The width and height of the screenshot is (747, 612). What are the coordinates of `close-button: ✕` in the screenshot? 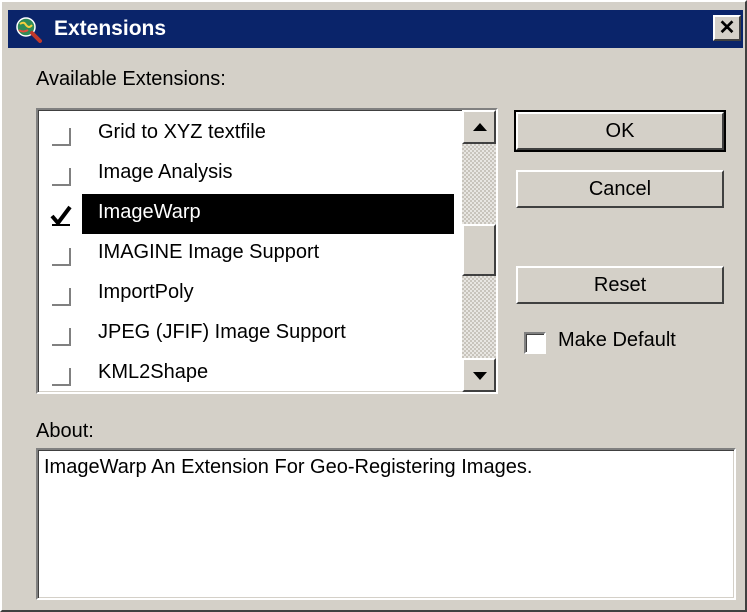 It's located at (727, 28).